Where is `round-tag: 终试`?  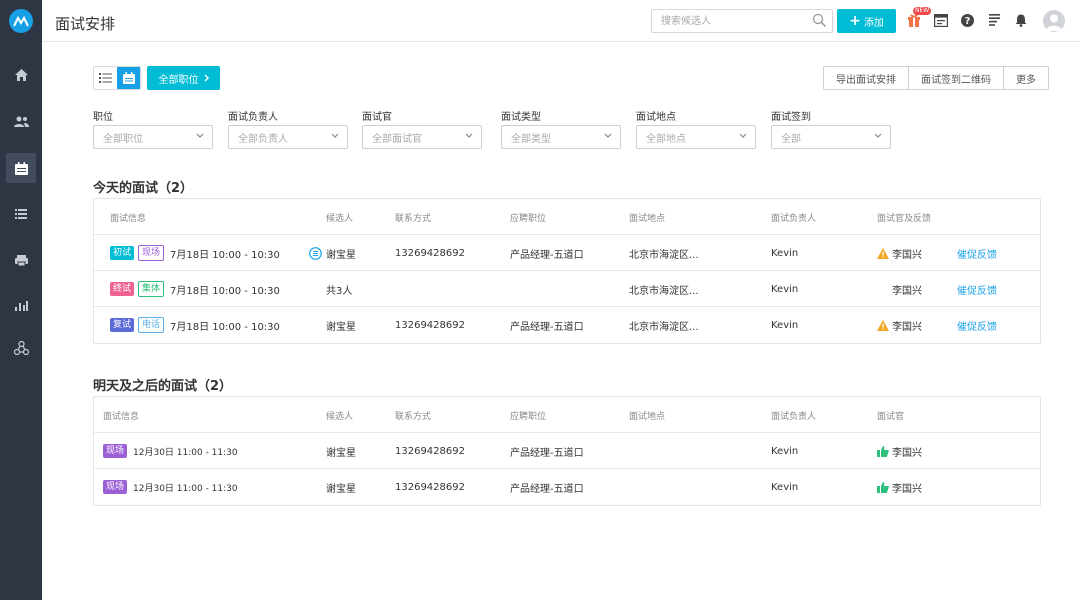 round-tag: 终试 is located at coordinates (122, 289).